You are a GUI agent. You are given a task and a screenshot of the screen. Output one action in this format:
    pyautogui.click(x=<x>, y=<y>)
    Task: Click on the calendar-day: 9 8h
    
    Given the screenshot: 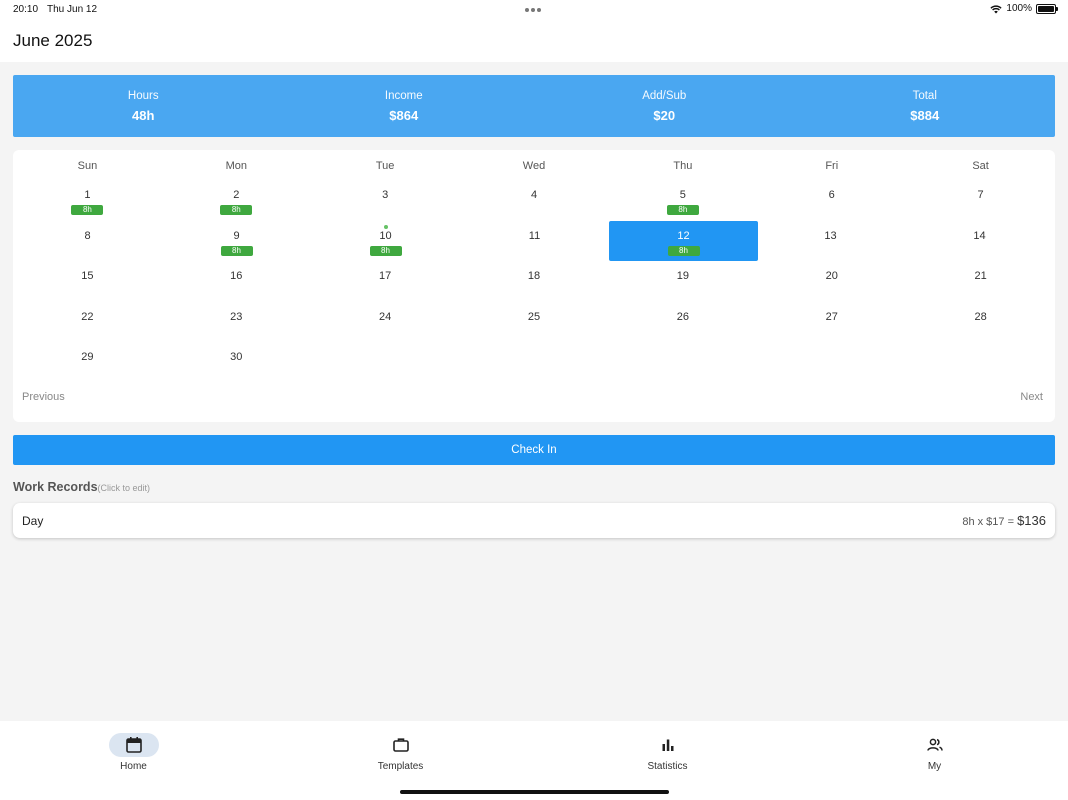 What is the action you would take?
    pyautogui.click(x=236, y=241)
    